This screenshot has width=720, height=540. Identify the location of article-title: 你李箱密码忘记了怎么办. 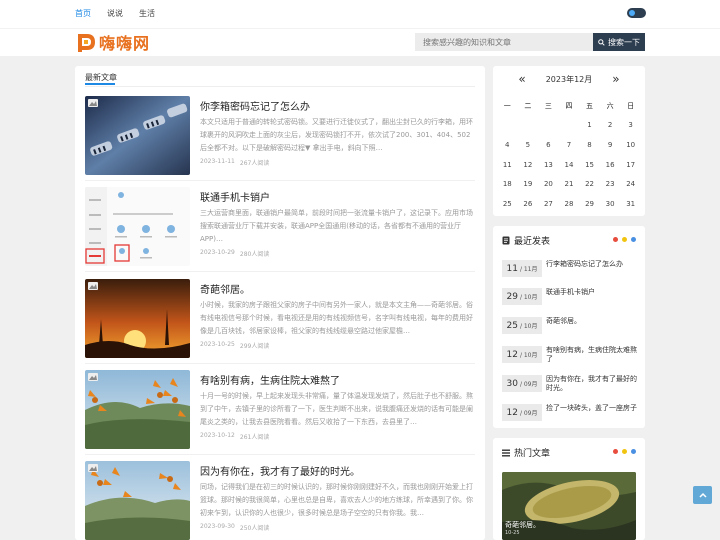
(255, 105).